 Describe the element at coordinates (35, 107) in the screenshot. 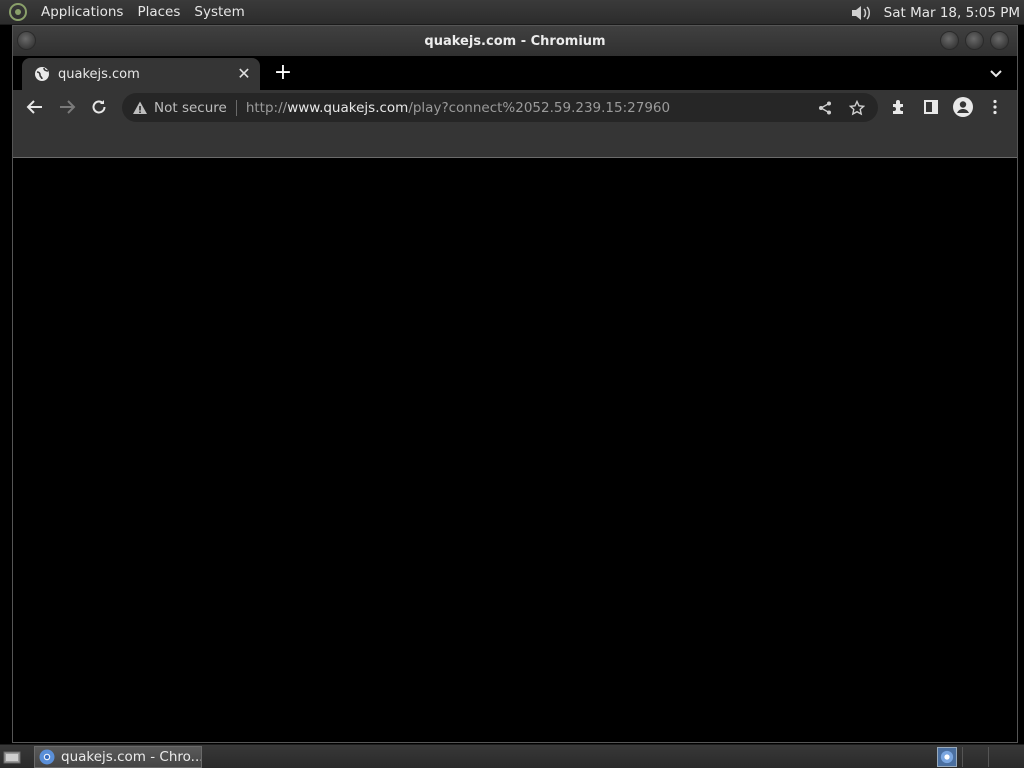

I see `back-arrow-icon` at that location.